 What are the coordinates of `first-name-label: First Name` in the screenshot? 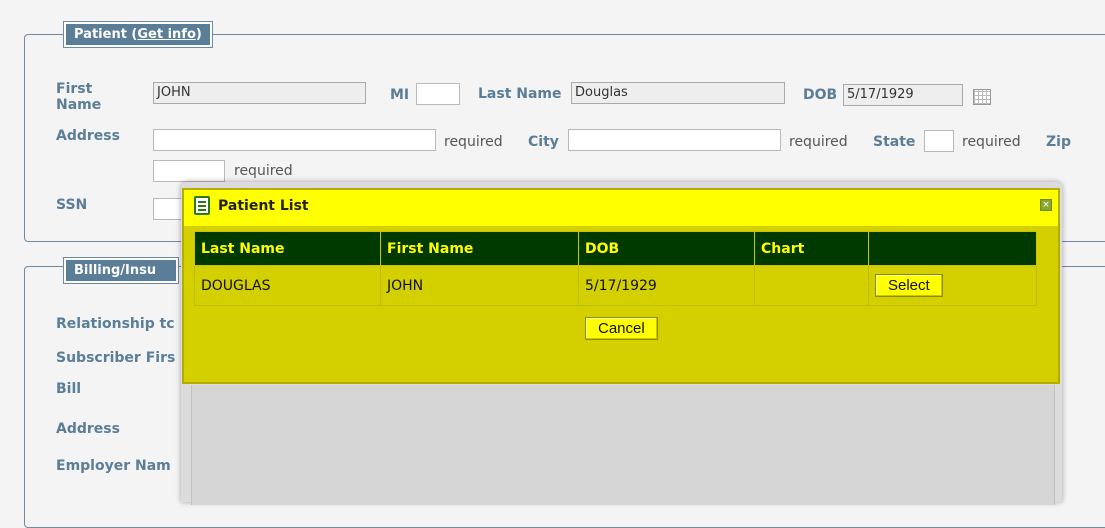 It's located at (78, 97).